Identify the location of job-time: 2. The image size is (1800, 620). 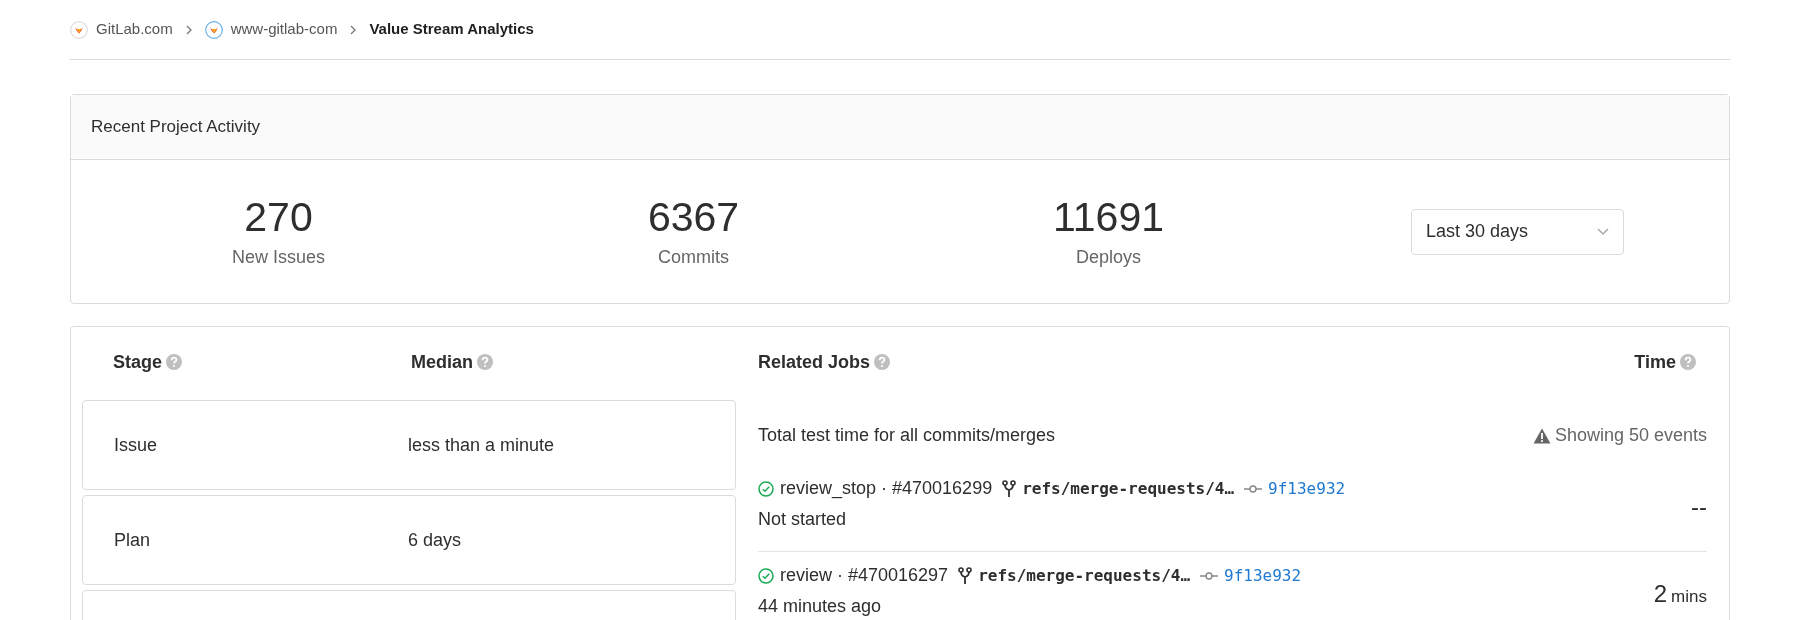
(1660, 594).